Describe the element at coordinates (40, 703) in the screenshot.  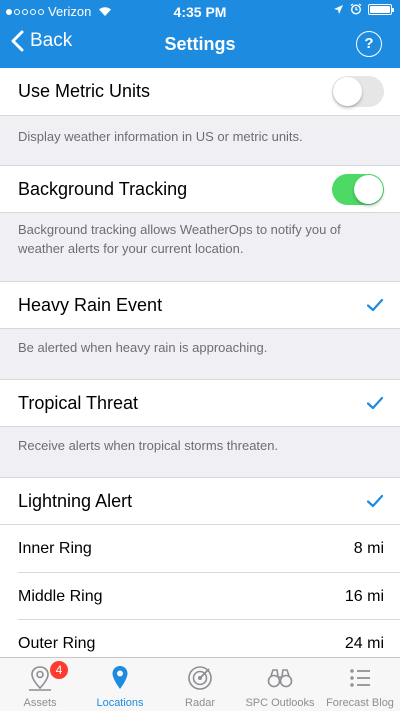
I see `tab-label: Assets` at that location.